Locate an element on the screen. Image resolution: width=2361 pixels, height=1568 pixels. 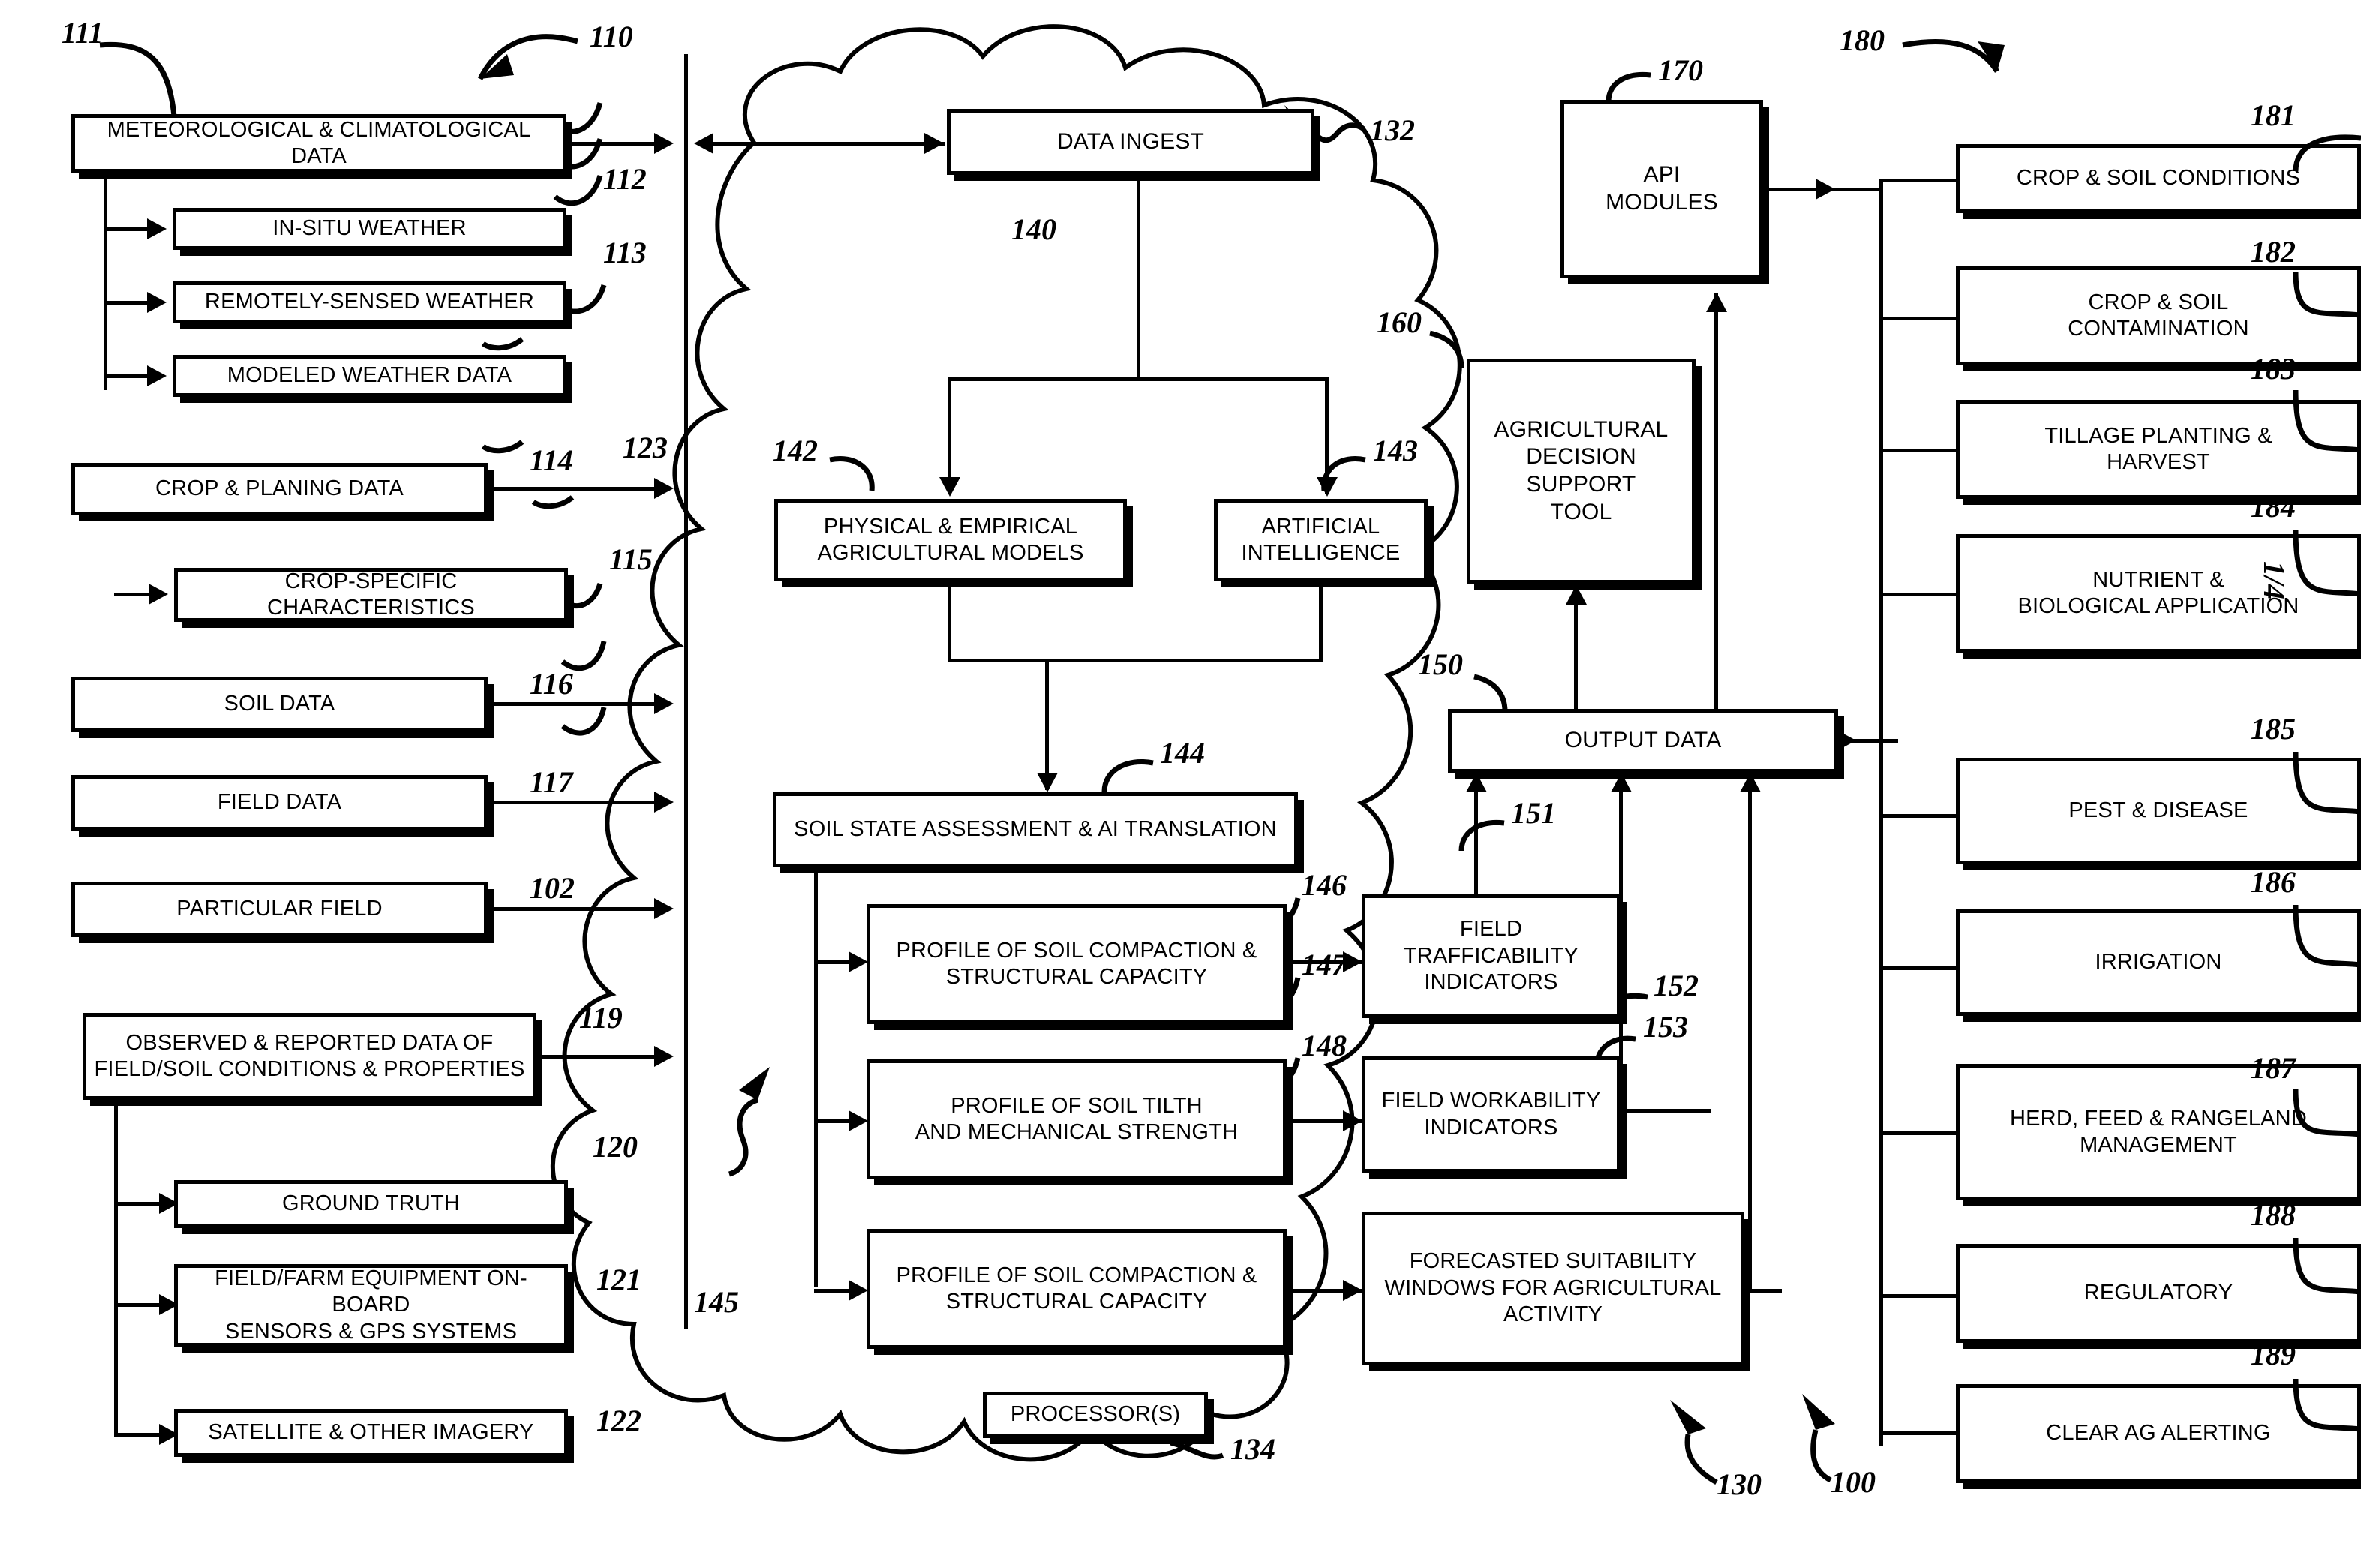
ref-114: 114 is located at coordinates (551, 460).